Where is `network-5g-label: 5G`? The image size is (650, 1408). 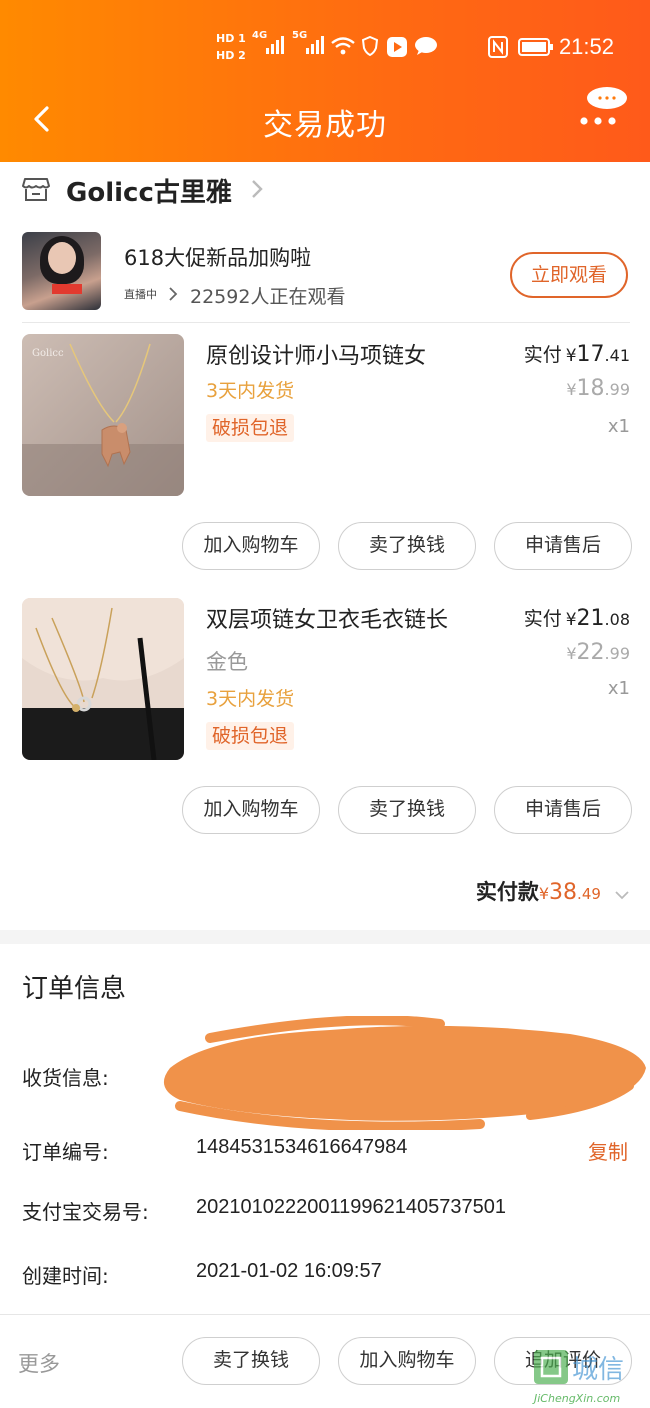 network-5g-label: 5G is located at coordinates (300, 35).